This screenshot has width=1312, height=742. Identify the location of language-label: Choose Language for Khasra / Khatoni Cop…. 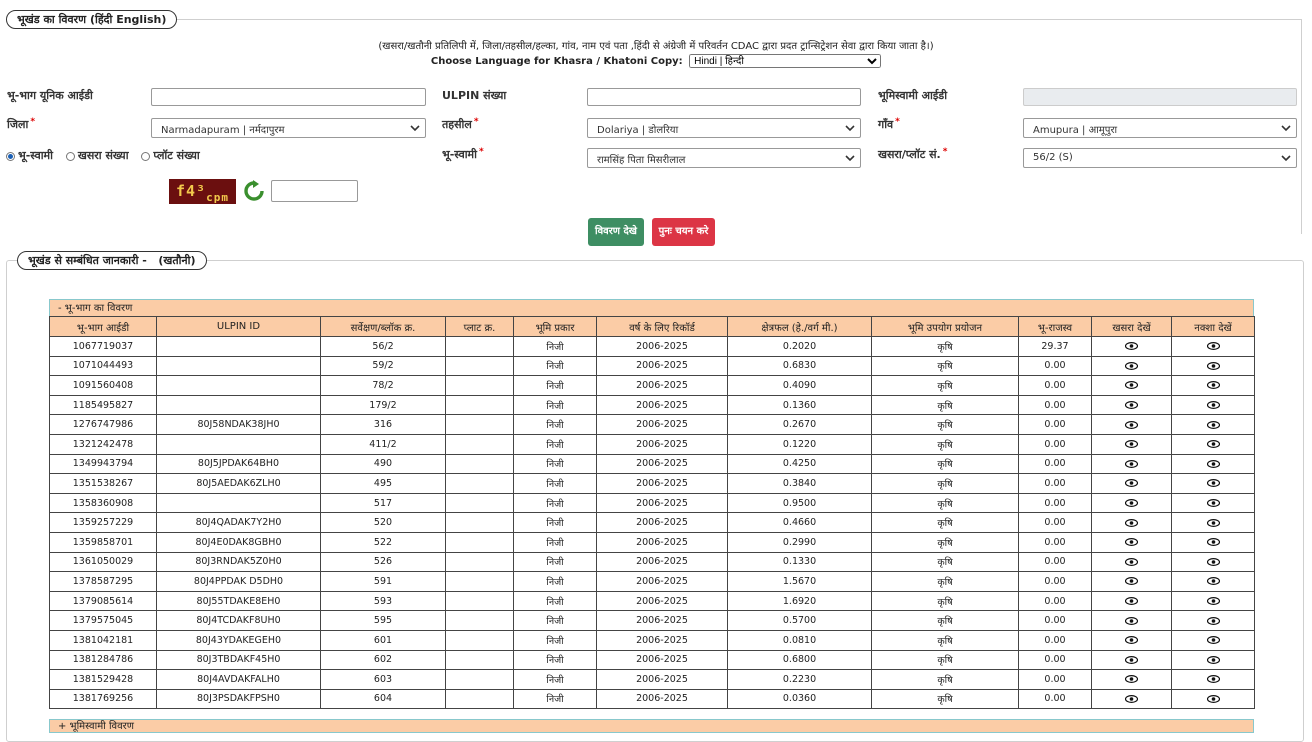
(556, 61).